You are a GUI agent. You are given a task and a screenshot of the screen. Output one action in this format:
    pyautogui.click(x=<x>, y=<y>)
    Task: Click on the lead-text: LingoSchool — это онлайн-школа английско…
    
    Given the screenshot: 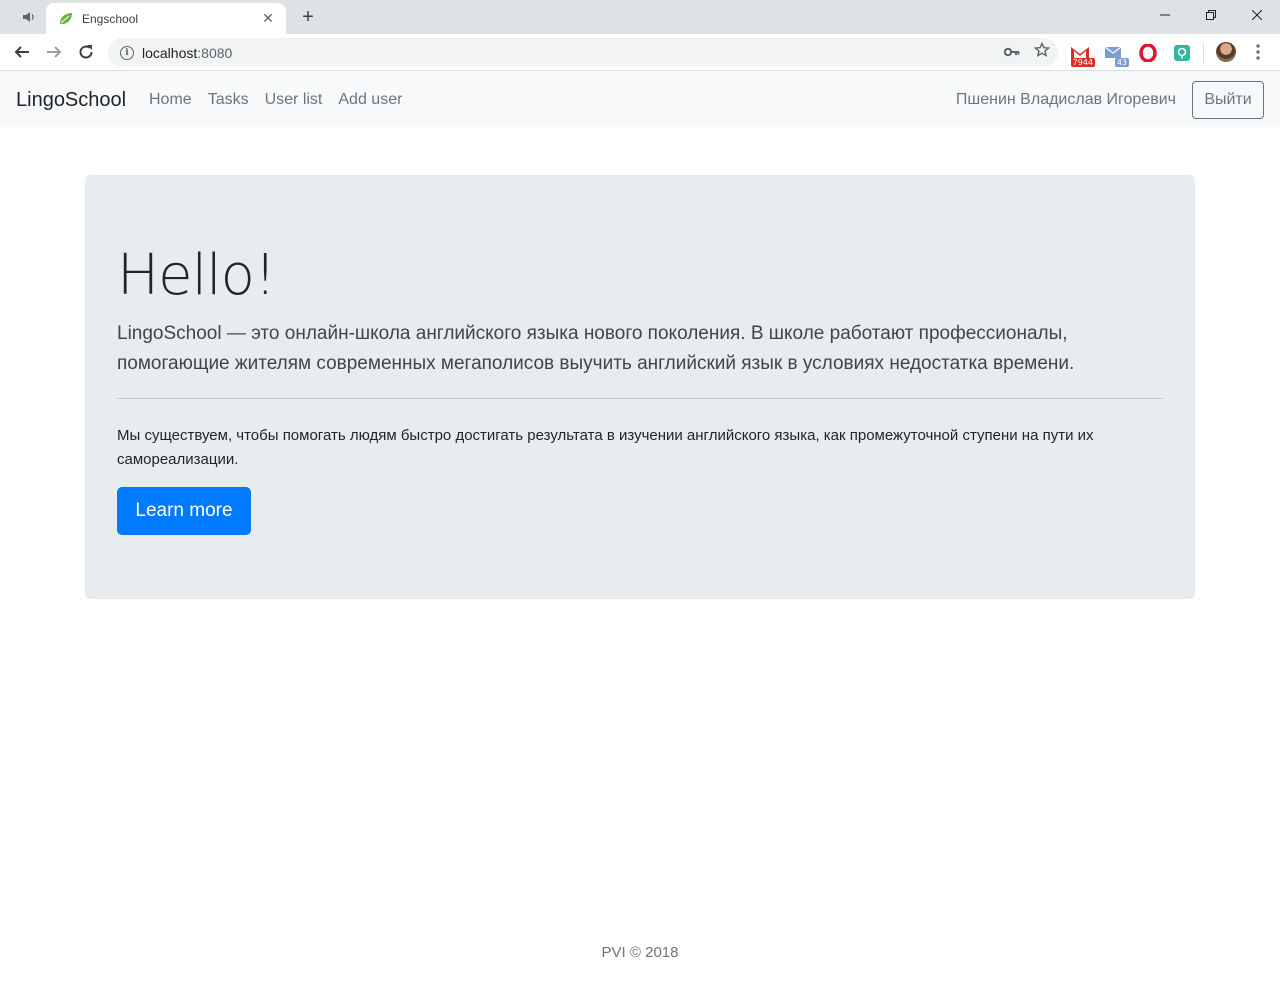 What is the action you would take?
    pyautogui.click(x=596, y=348)
    